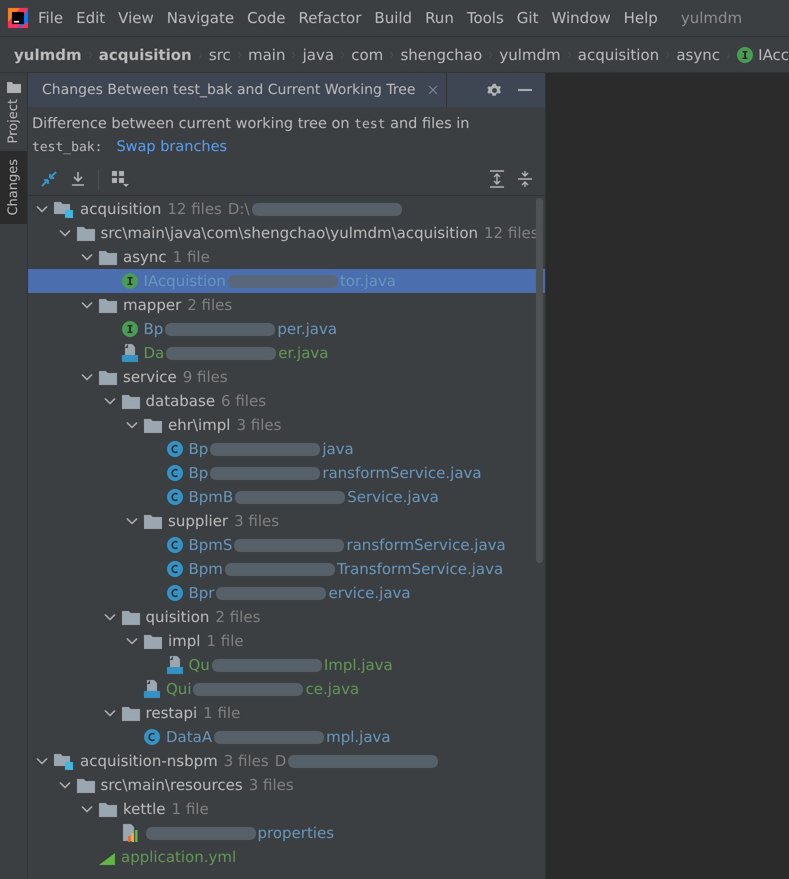 Image resolution: width=789 pixels, height=879 pixels. What do you see at coordinates (367, 55) in the screenshot?
I see `breadcrumb-item: com` at bounding box center [367, 55].